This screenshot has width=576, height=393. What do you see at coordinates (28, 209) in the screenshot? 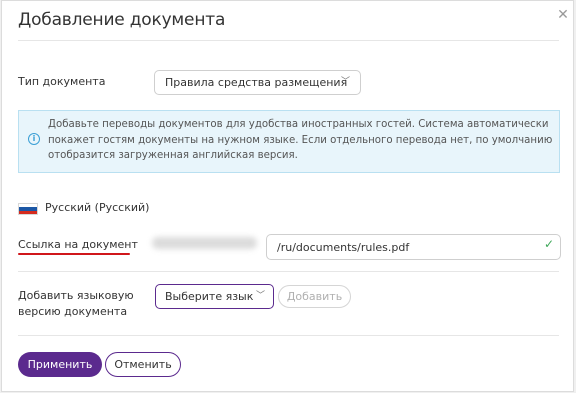
I see `russia-flag-icon` at bounding box center [28, 209].